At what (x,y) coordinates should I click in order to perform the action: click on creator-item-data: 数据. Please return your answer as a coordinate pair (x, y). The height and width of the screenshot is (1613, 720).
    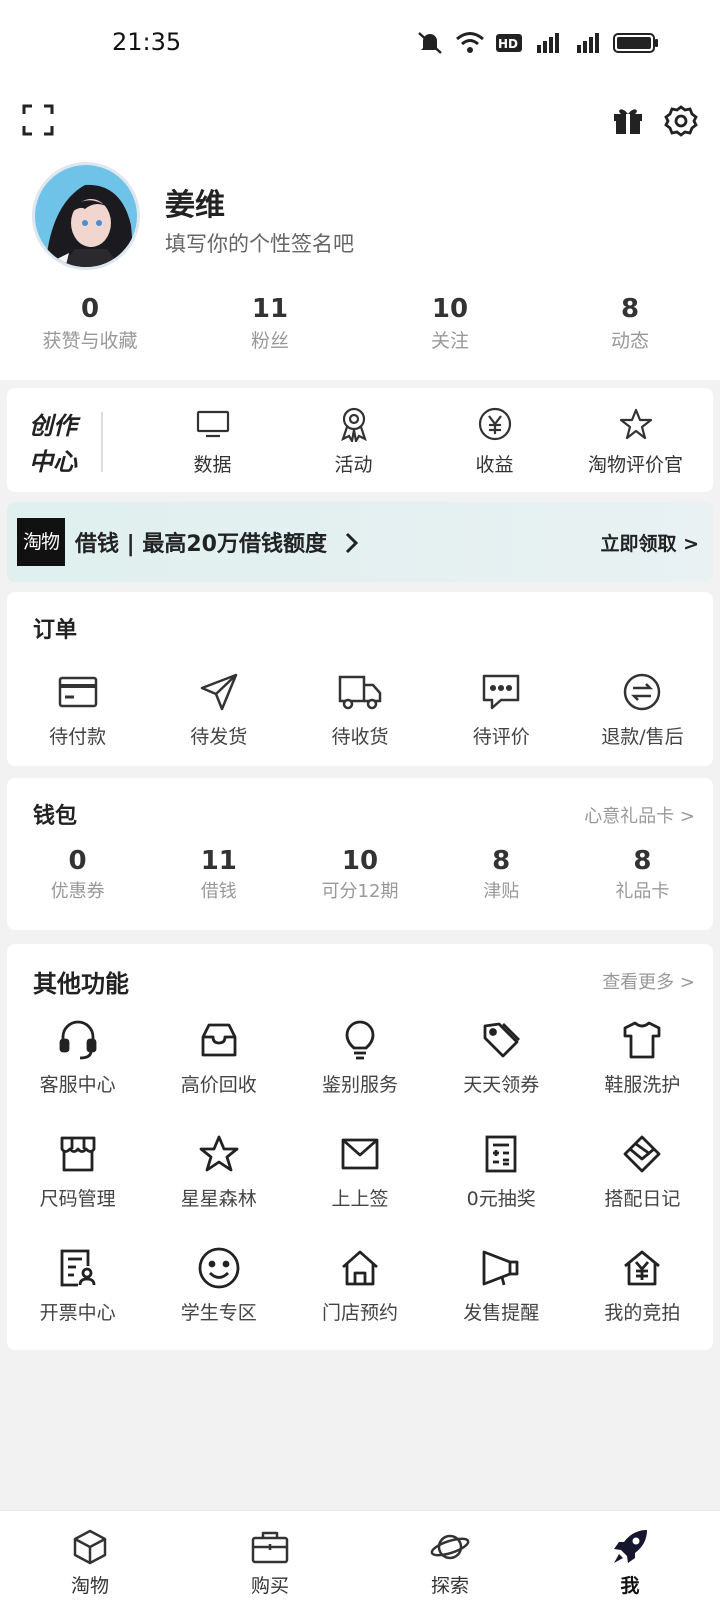
    Looking at the image, I should click on (212, 440).